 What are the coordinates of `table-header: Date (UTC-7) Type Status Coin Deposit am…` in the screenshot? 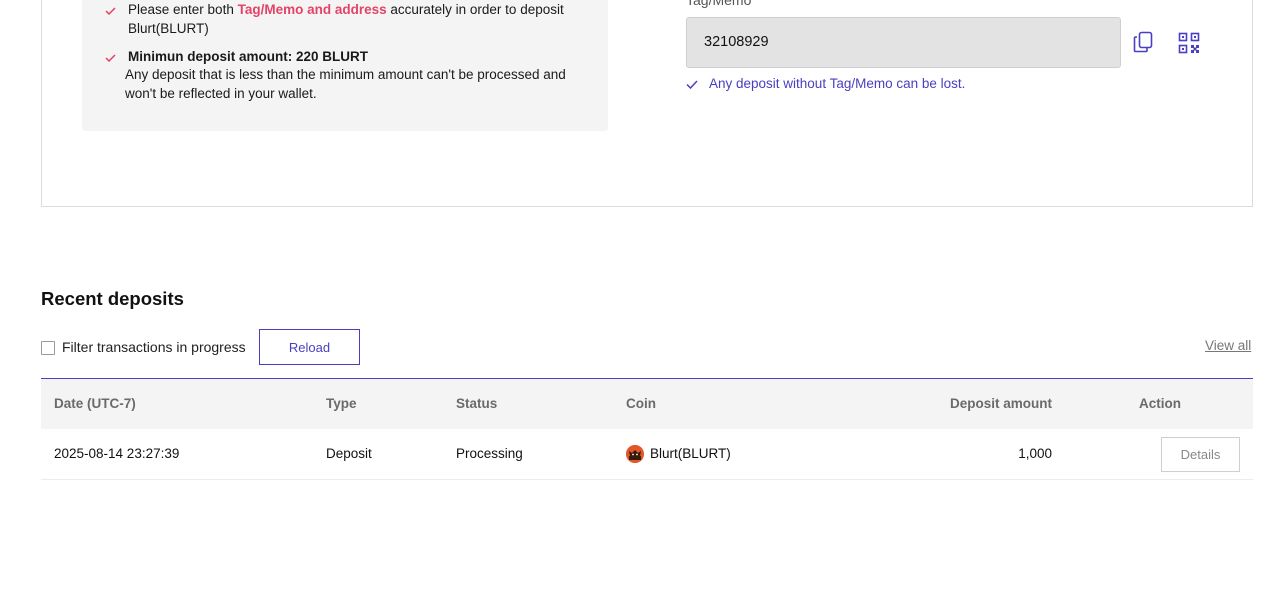 It's located at (647, 404).